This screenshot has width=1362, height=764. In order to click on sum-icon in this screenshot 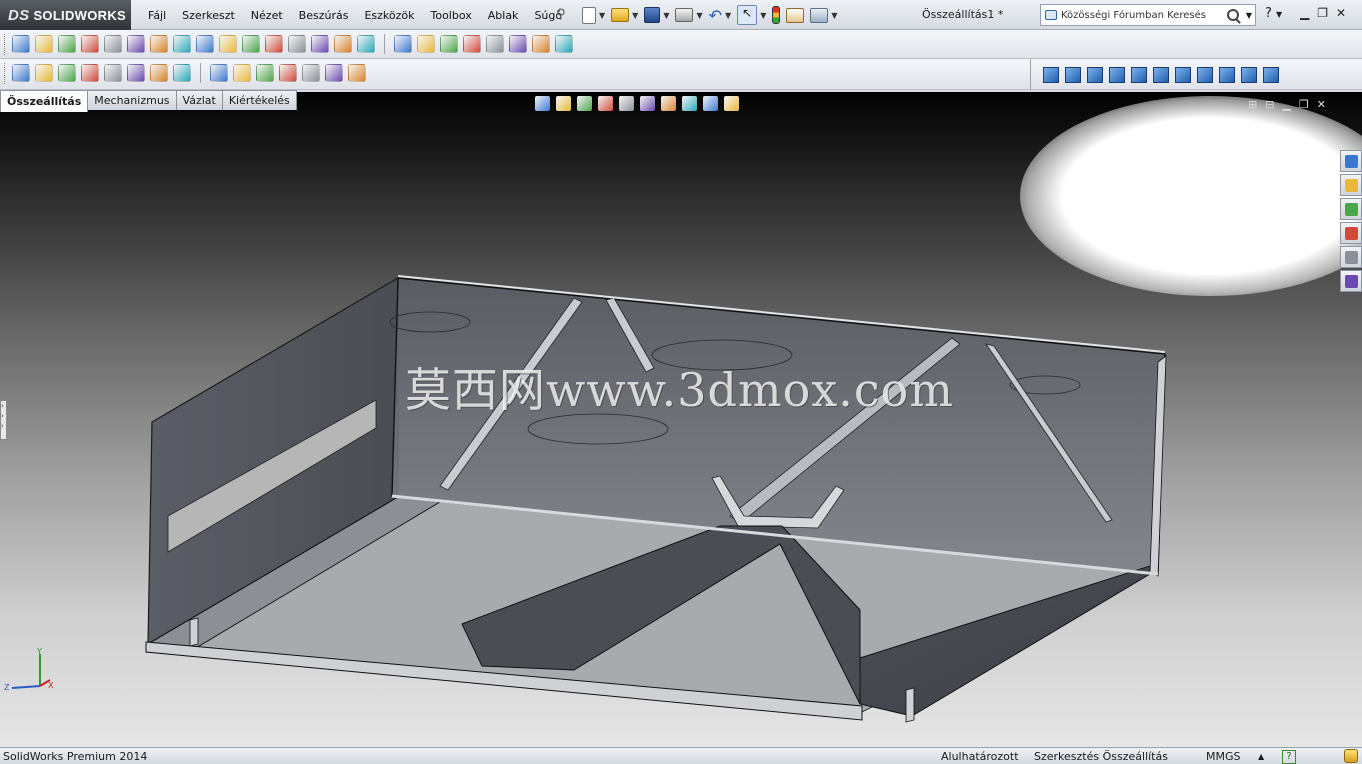, I will do `click(205, 44)`.